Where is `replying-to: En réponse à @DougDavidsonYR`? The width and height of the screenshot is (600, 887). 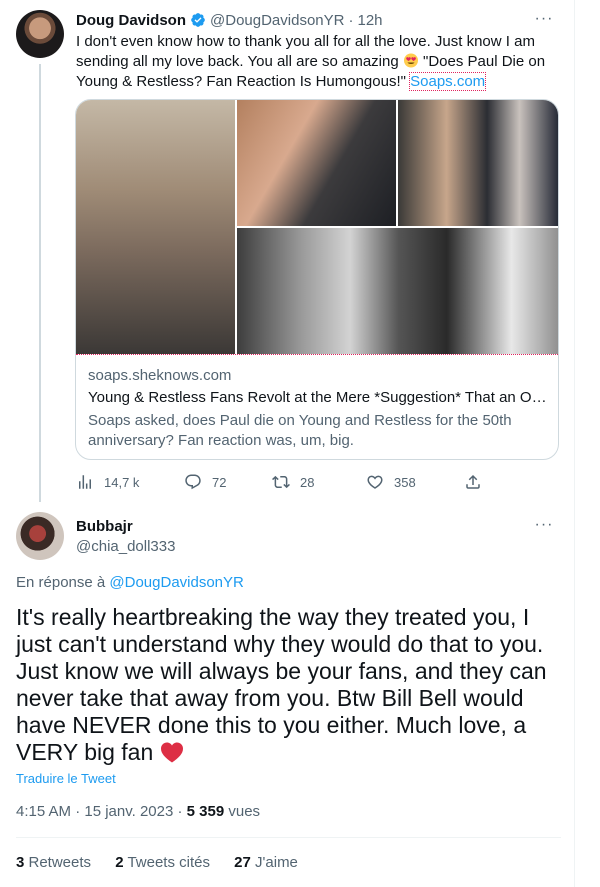
replying-to: En réponse à @DougDavidsonYR is located at coordinates (130, 582).